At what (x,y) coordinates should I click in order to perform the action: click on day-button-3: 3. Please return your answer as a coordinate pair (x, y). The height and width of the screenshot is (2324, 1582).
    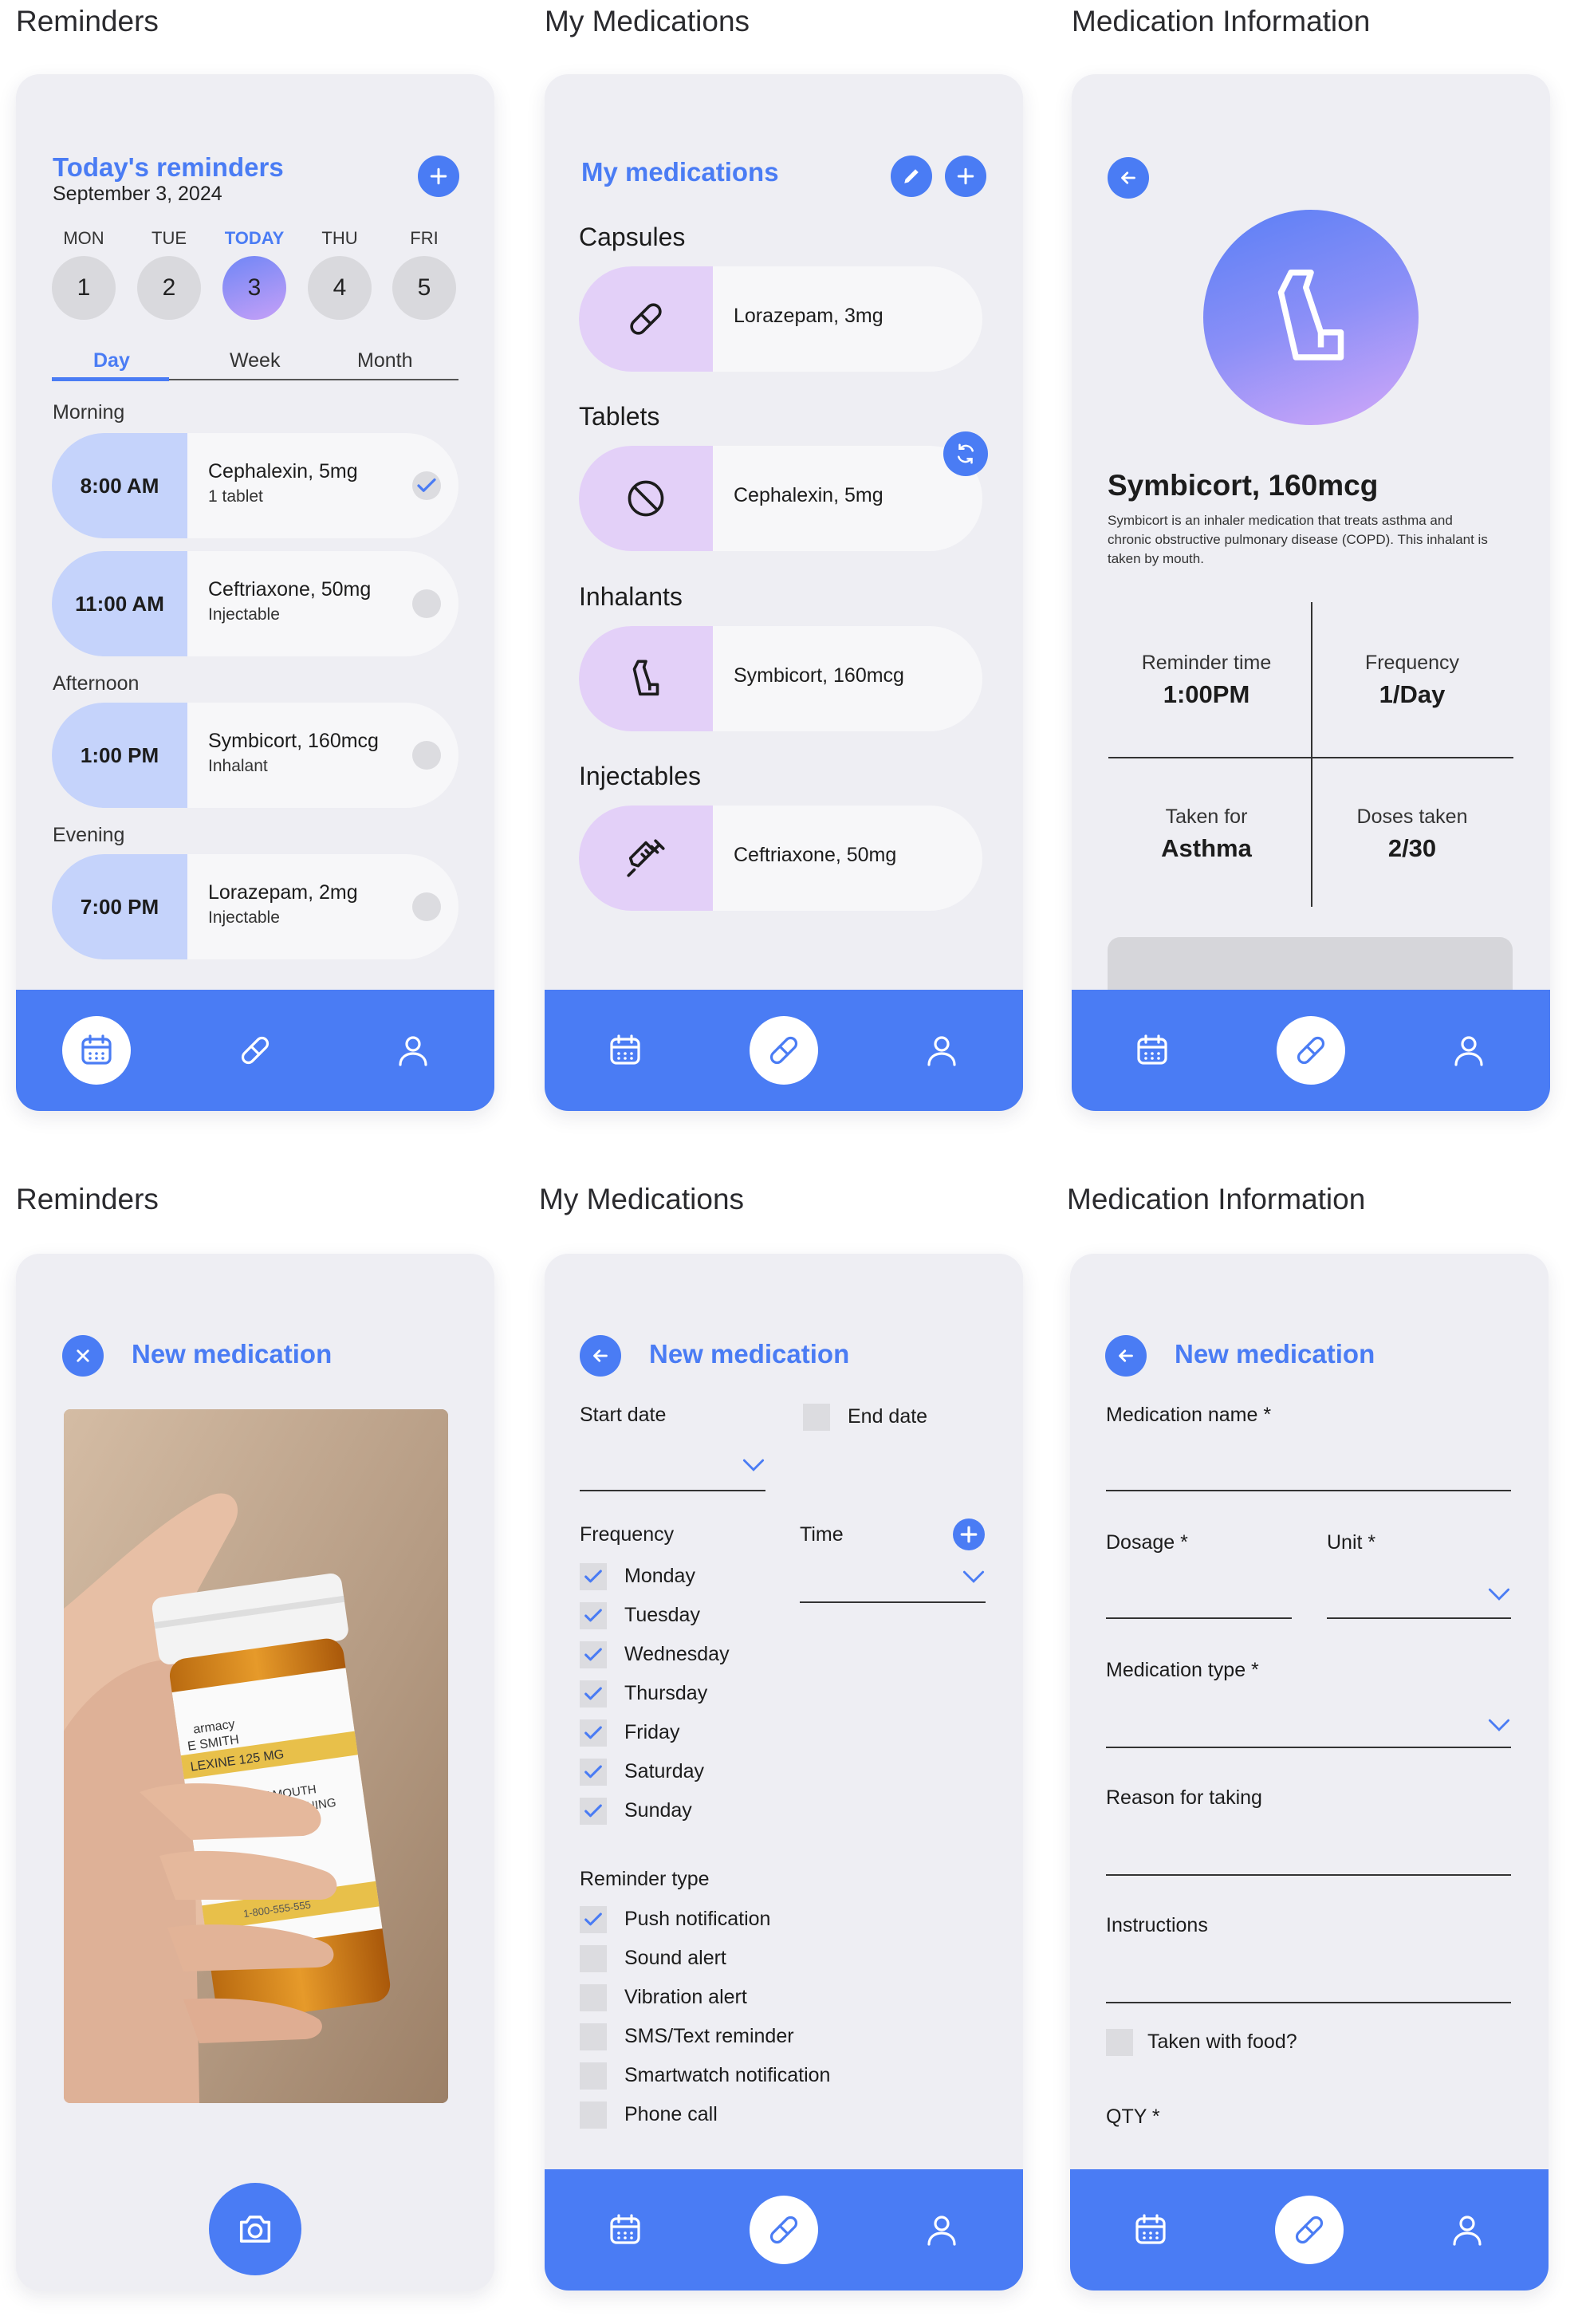
    Looking at the image, I should click on (254, 288).